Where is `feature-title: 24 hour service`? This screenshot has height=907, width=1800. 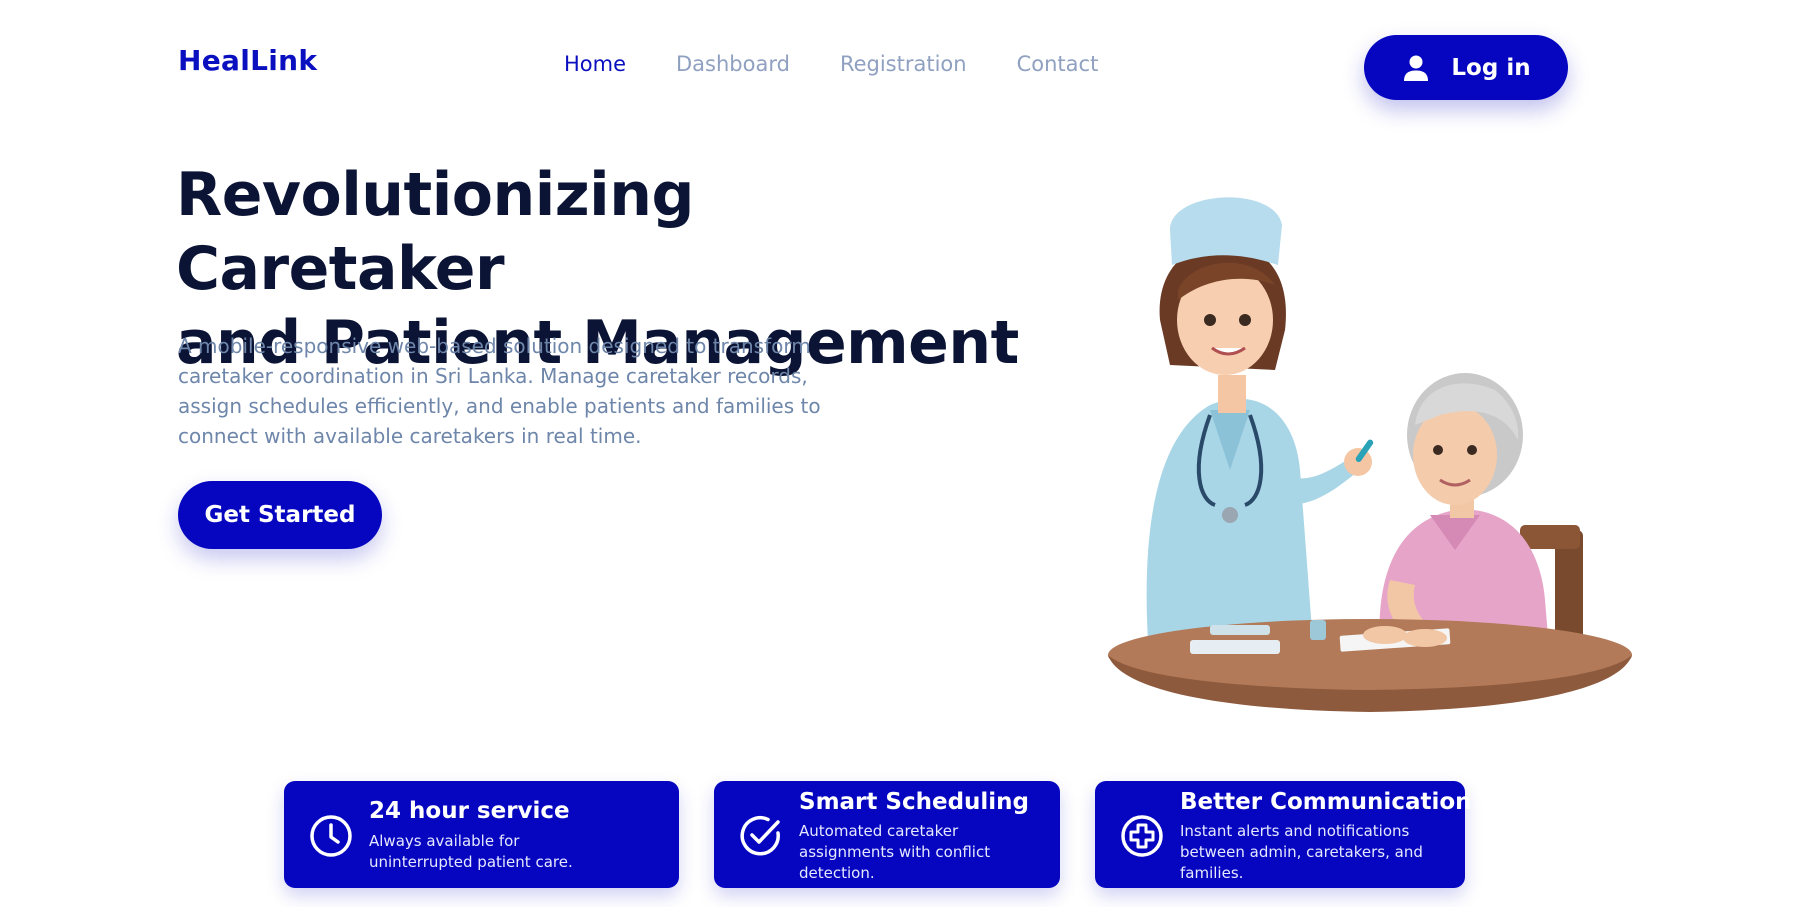 feature-title: 24 hour service is located at coordinates (469, 811).